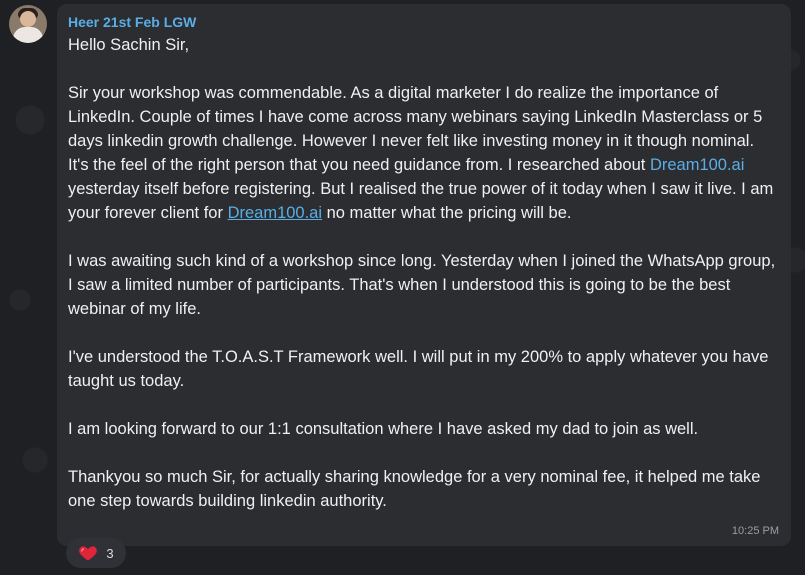  What do you see at coordinates (275, 213) in the screenshot?
I see `dream100-link-2: Dream100.ai` at bounding box center [275, 213].